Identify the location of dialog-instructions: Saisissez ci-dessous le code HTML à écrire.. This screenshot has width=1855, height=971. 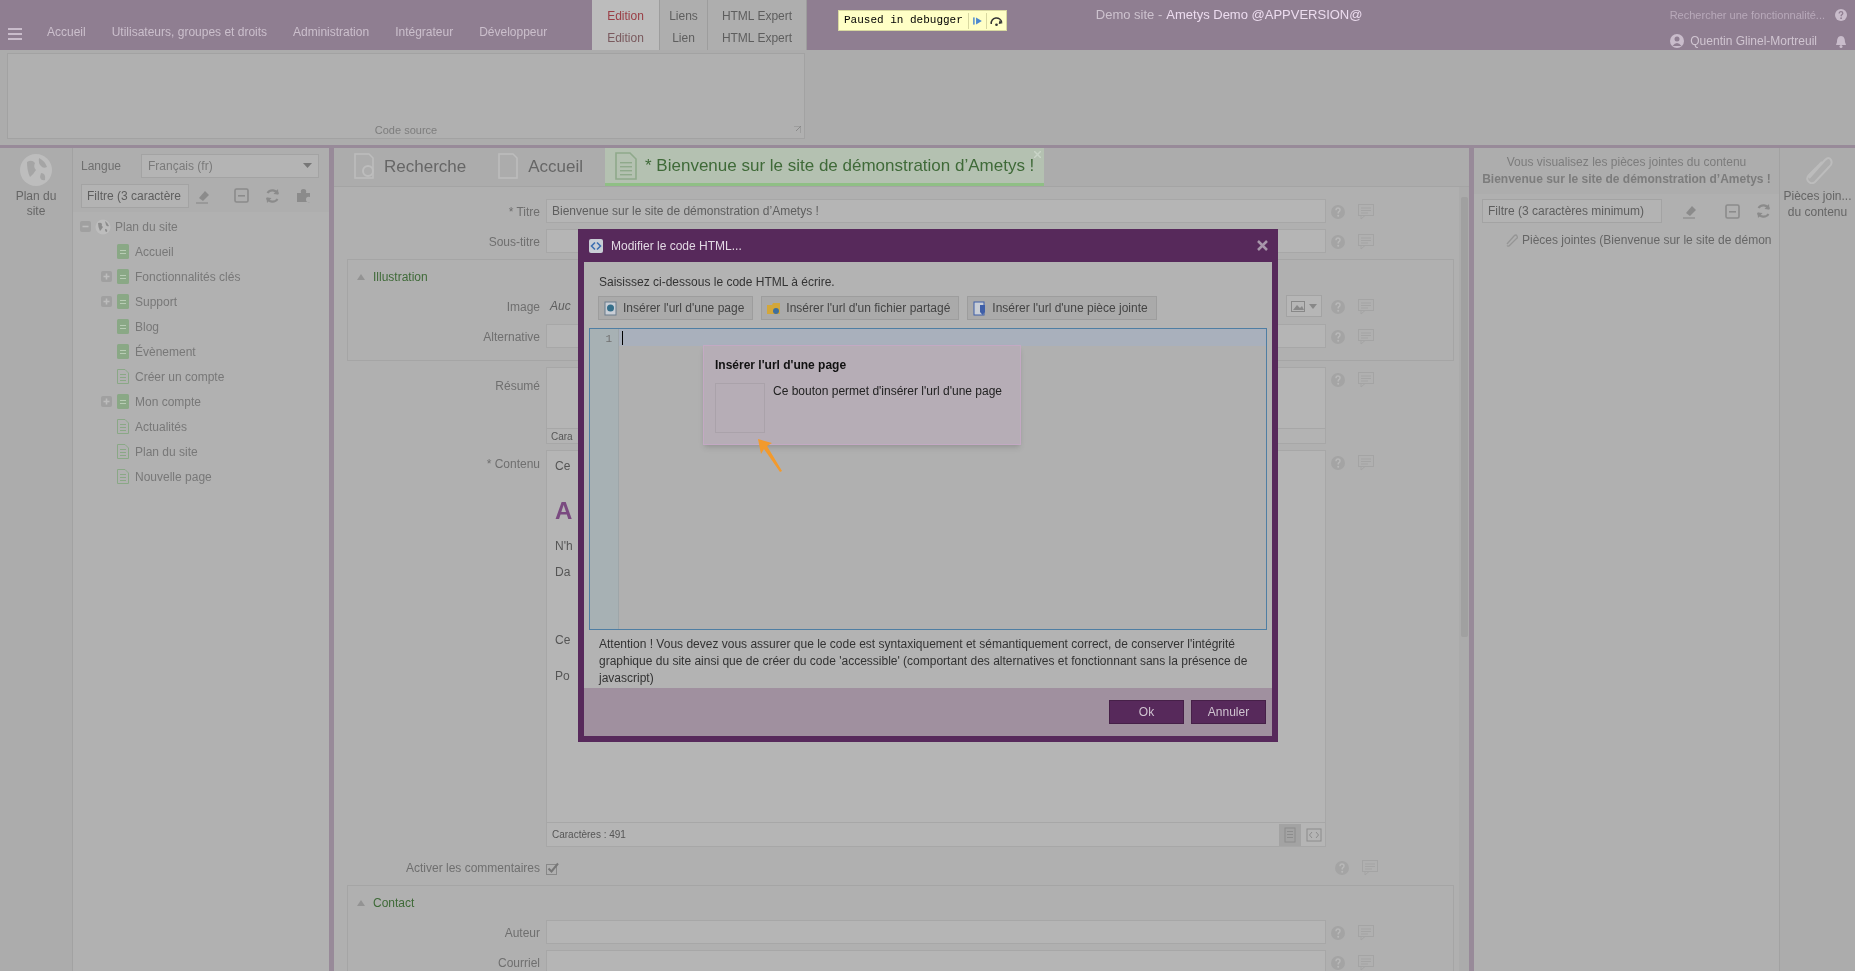
(717, 282).